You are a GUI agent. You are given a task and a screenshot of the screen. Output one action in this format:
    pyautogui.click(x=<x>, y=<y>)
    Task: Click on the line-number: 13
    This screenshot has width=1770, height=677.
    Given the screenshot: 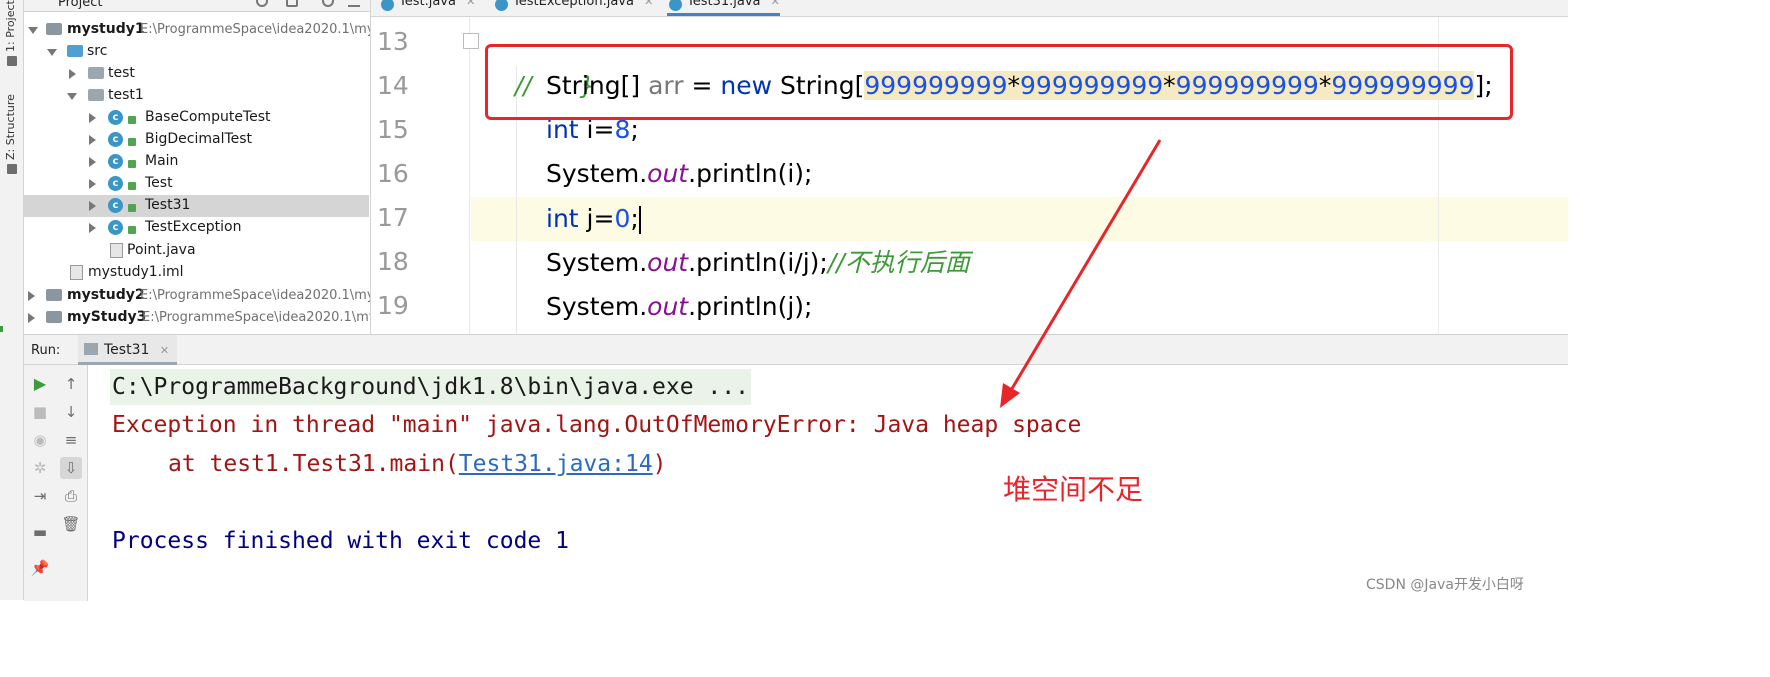 What is the action you would take?
    pyautogui.click(x=393, y=41)
    